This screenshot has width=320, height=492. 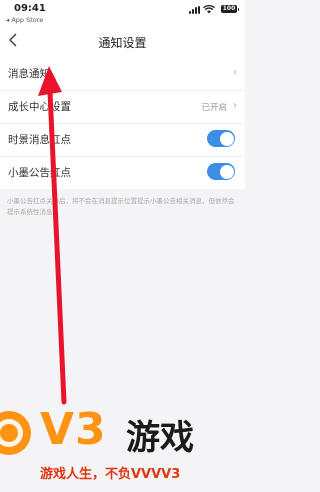 I want to click on row-announcement-dot: 小墨公告红点, so click(x=122, y=173).